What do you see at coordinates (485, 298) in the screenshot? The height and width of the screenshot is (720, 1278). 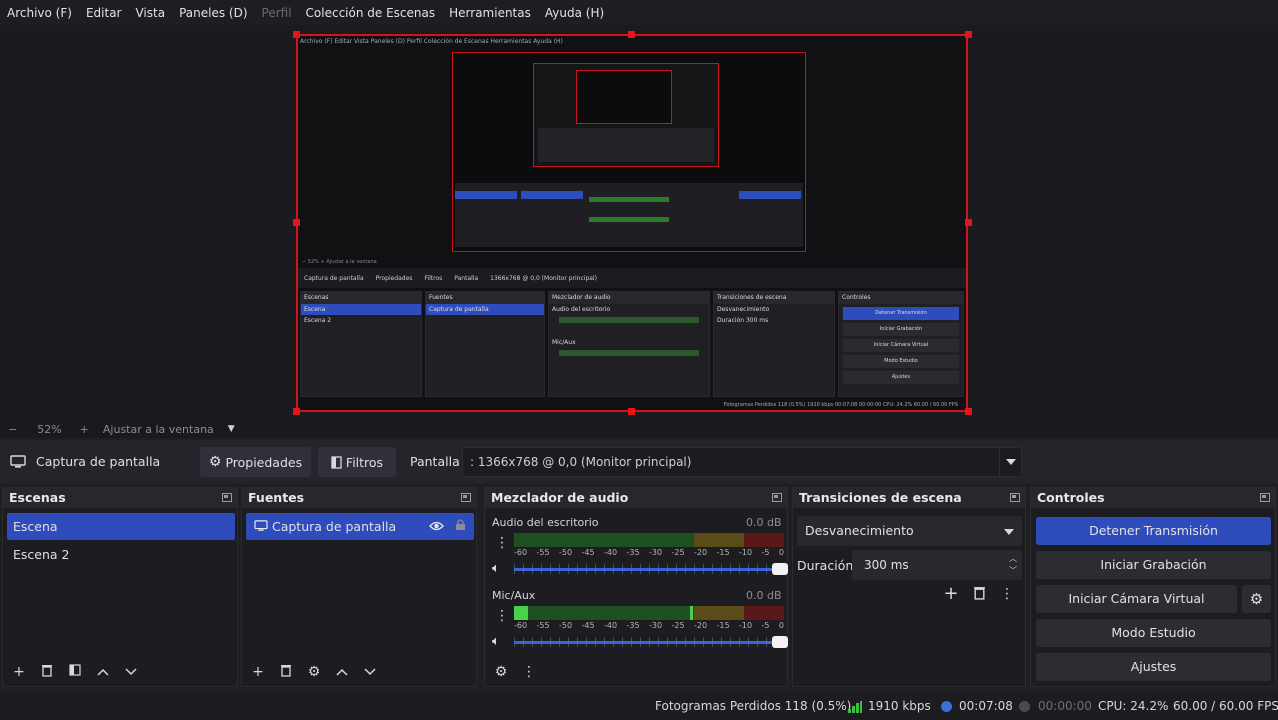 I see `preview-mini-sources-title: Fuentes` at bounding box center [485, 298].